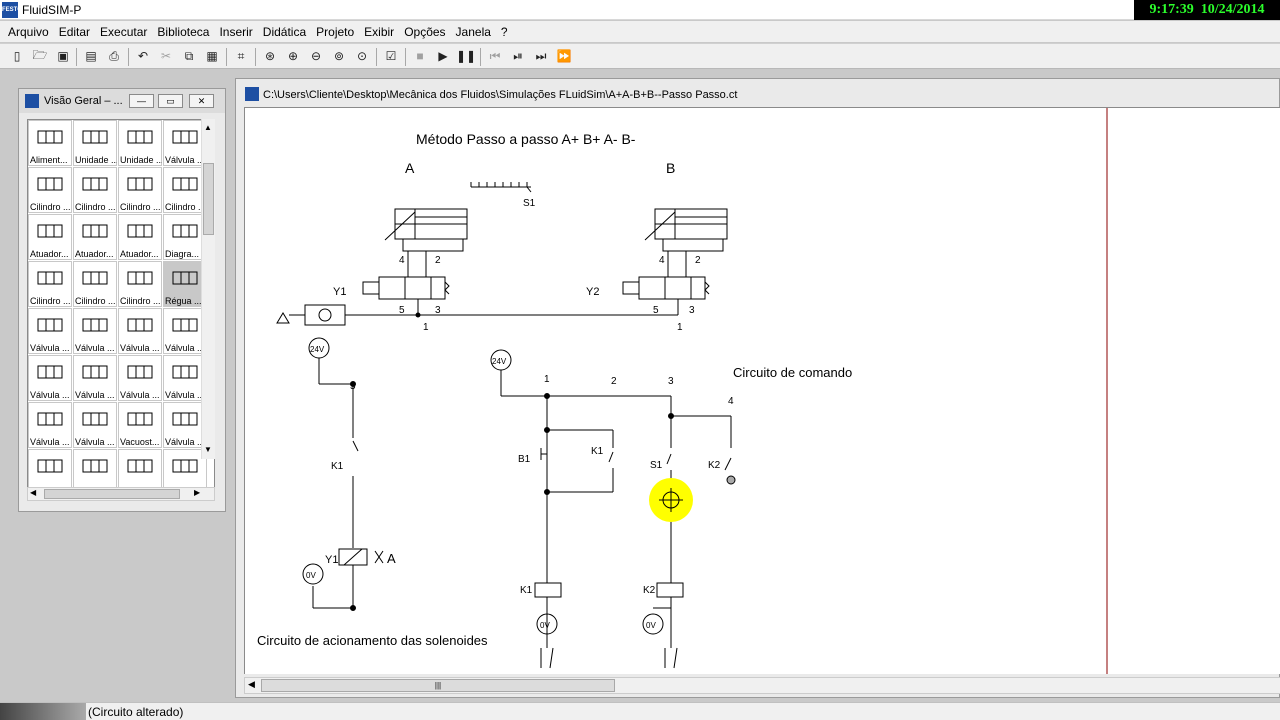 The width and height of the screenshot is (1280, 720). Describe the element at coordinates (241, 56) in the screenshot. I see `grid-icon: ⌗` at that location.